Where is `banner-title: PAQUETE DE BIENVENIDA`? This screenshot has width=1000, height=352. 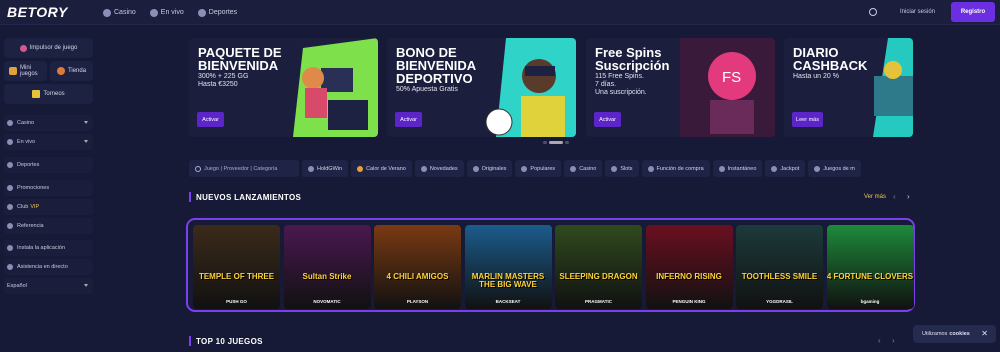
banner-title: PAQUETE DE BIENVENIDA is located at coordinates (240, 59).